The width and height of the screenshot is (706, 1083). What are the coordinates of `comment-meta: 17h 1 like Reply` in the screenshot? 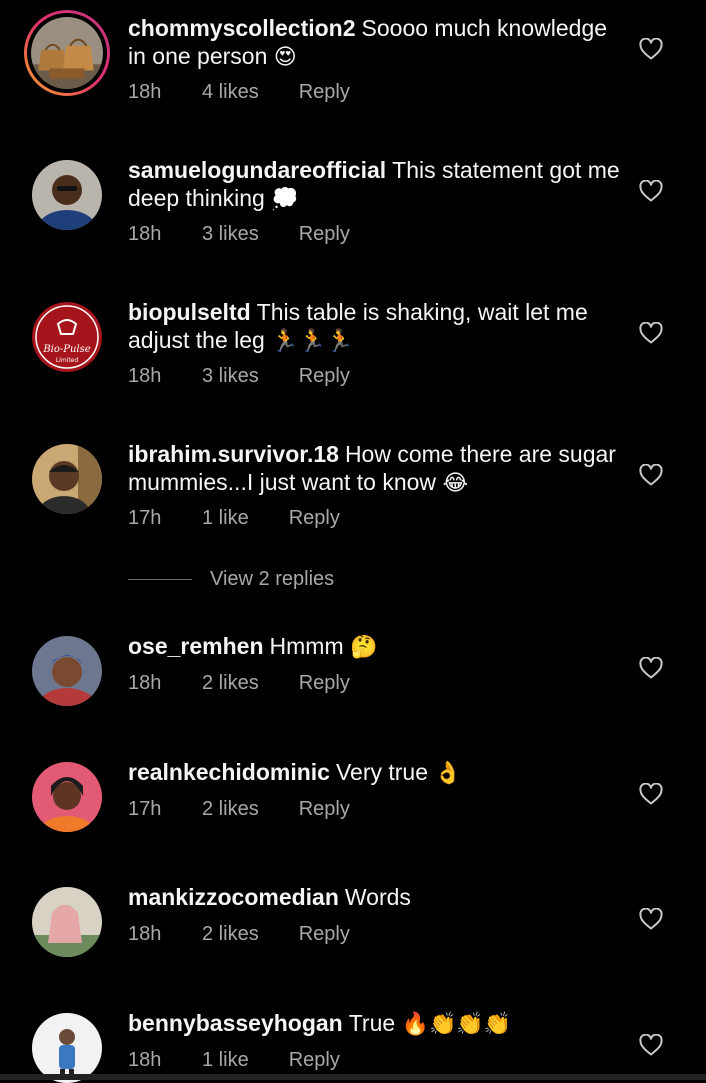 It's located at (234, 518).